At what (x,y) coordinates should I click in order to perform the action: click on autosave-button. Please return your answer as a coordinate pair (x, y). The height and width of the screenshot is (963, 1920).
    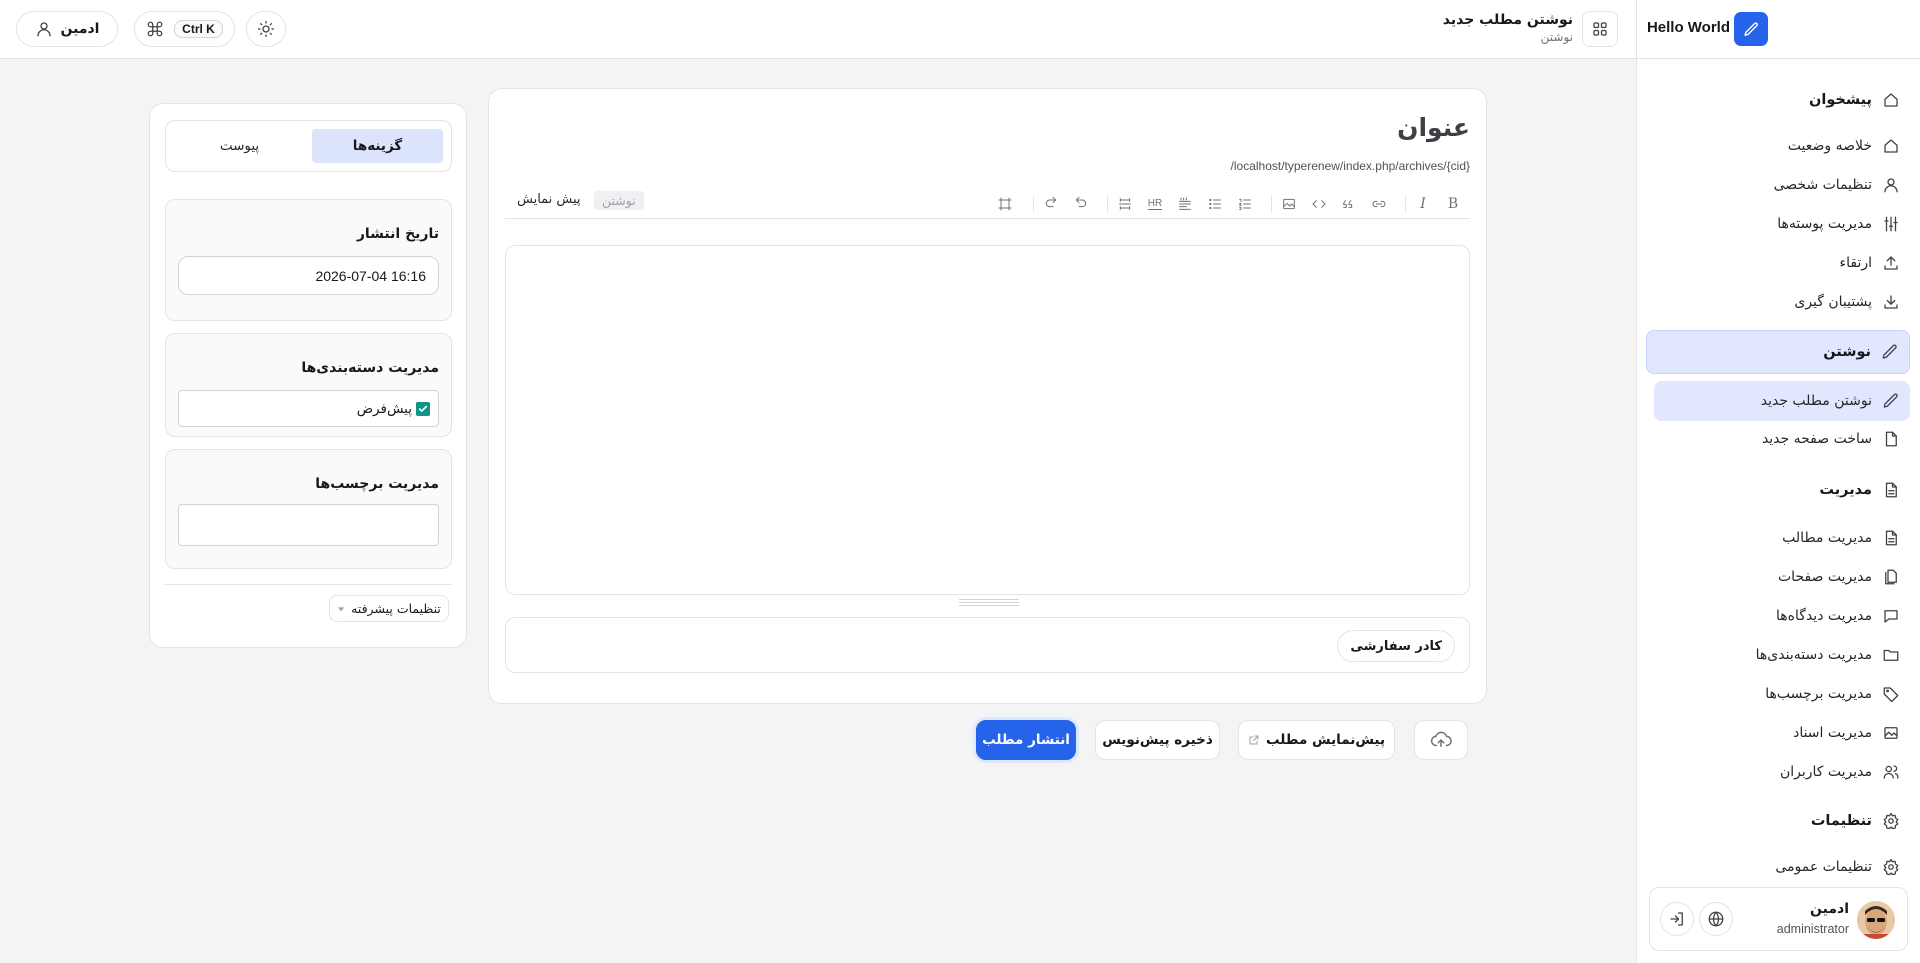
    Looking at the image, I should click on (1441, 740).